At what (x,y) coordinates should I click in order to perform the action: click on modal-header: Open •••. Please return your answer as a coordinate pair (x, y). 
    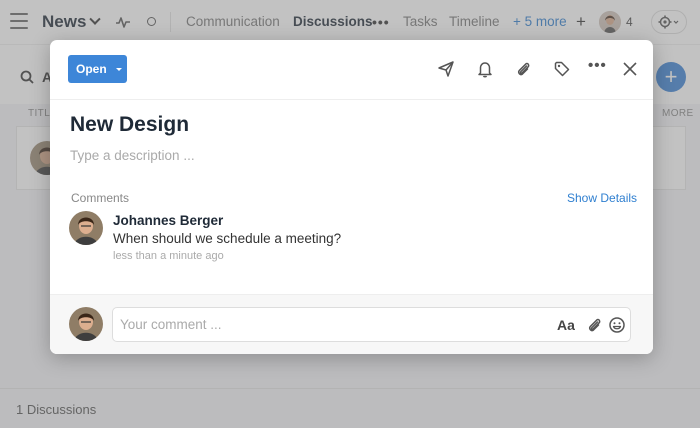
    Looking at the image, I should click on (351, 70).